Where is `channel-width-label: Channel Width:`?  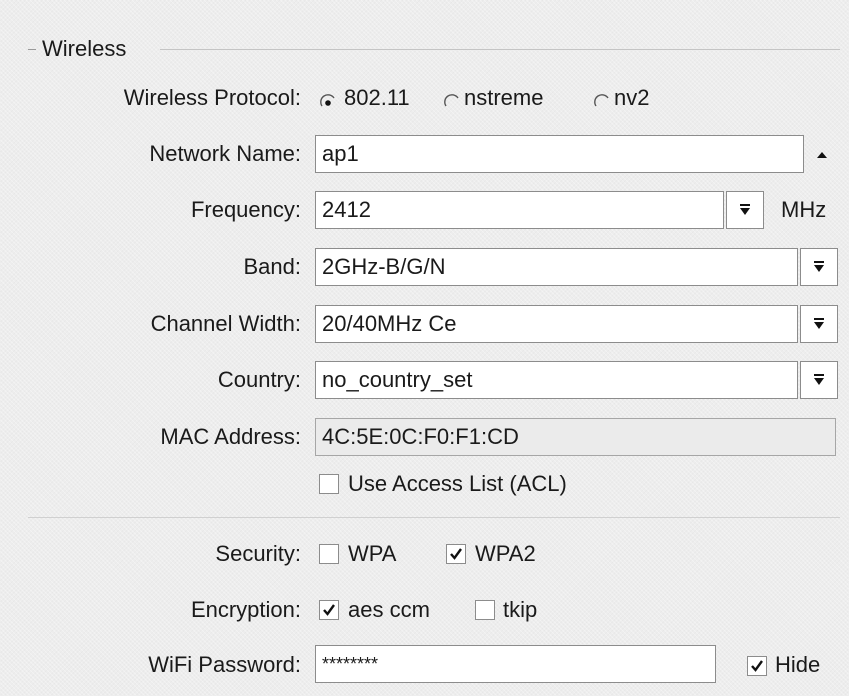
channel-width-label: Channel Width: is located at coordinates (225, 323).